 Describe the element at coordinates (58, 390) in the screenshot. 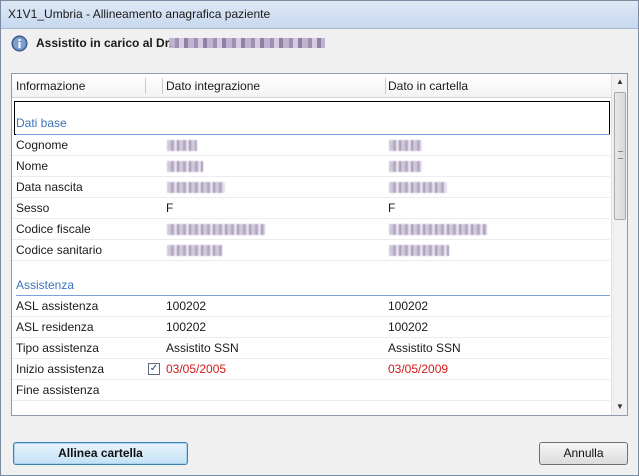

I see `row-label: Fine assistenza` at that location.